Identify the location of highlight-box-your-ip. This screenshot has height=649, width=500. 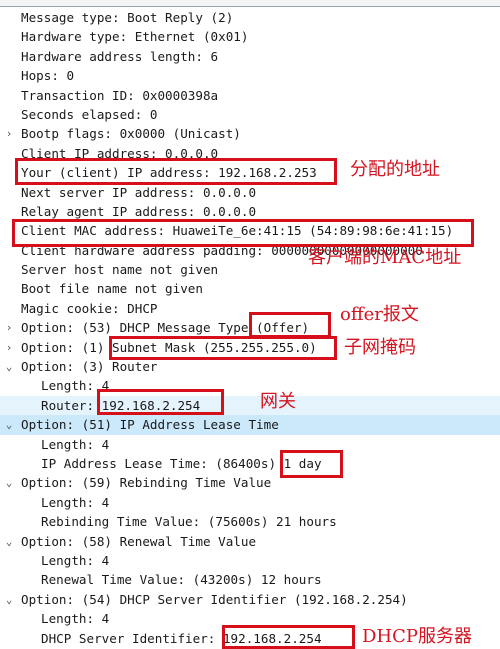
(176, 171).